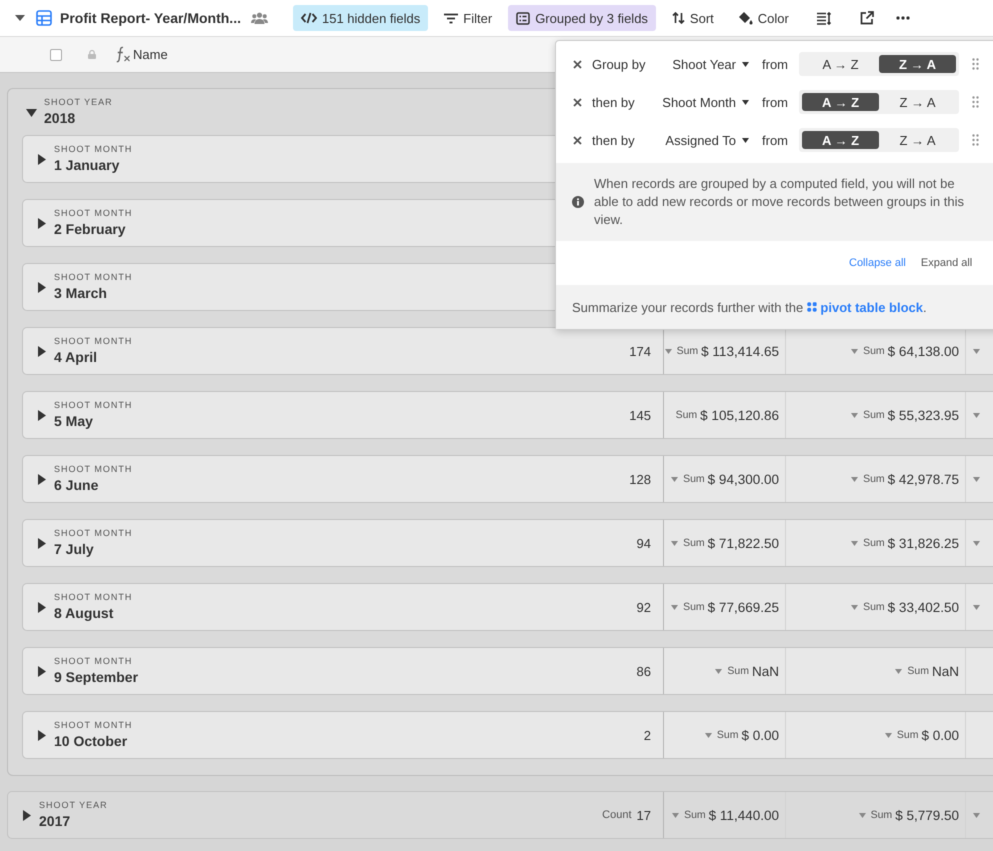 This screenshot has height=851, width=993. Describe the element at coordinates (640, 479) in the screenshot. I see `record-count: 128` at that location.